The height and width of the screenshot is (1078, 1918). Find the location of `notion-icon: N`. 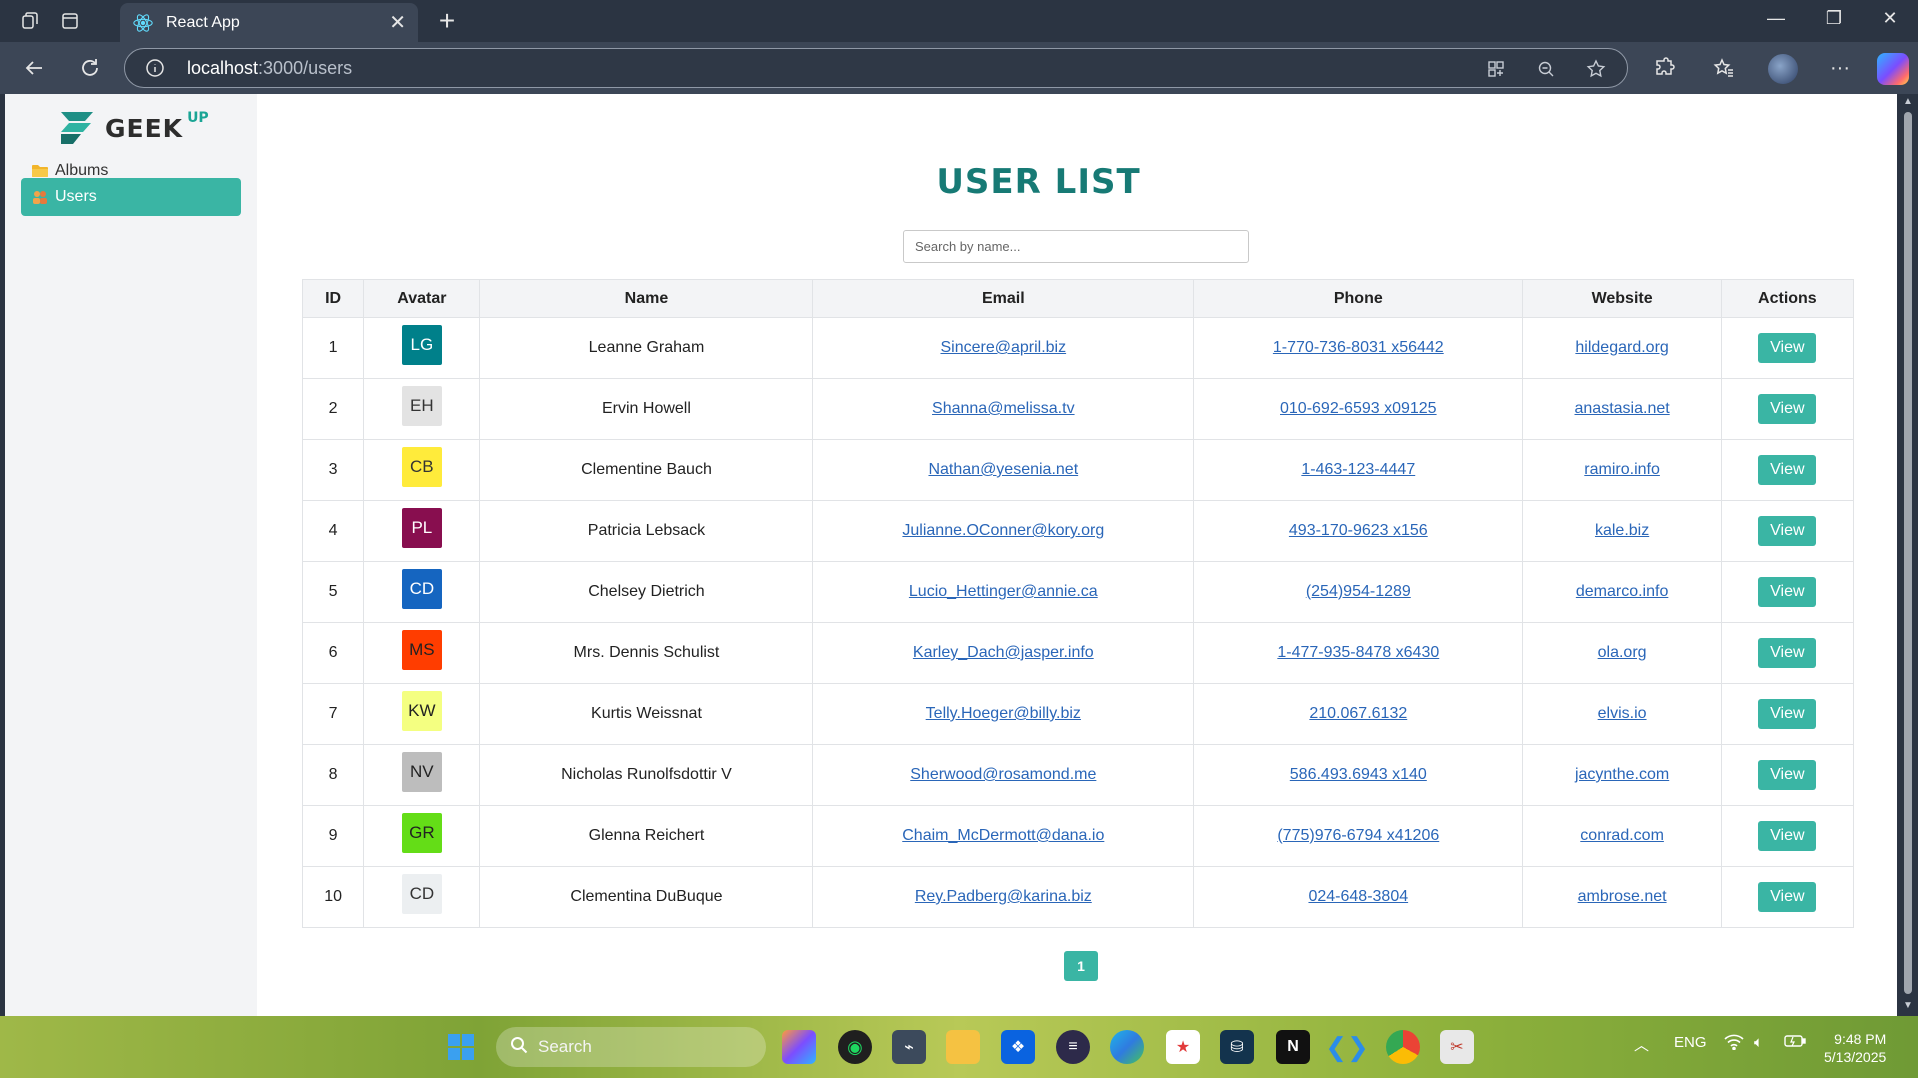

notion-icon: N is located at coordinates (1293, 1047).